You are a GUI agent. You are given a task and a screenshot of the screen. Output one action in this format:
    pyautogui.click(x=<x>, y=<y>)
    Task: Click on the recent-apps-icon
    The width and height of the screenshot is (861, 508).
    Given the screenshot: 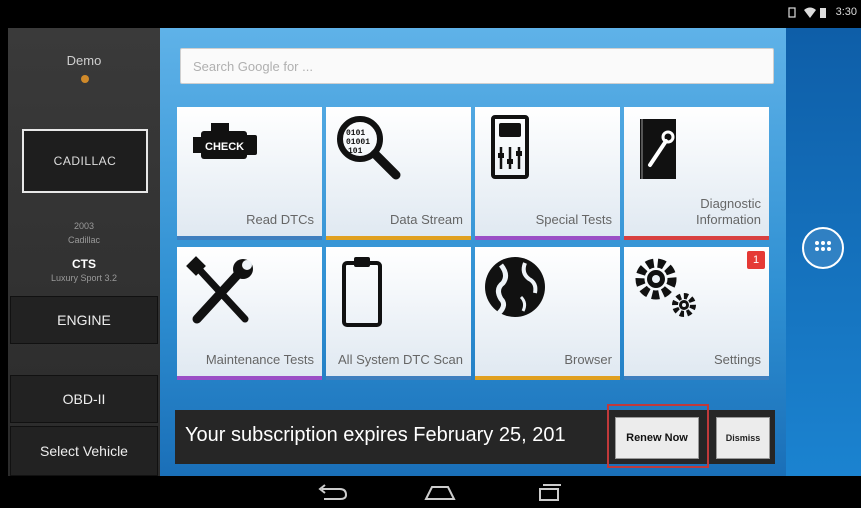 What is the action you would take?
    pyautogui.click(x=550, y=492)
    